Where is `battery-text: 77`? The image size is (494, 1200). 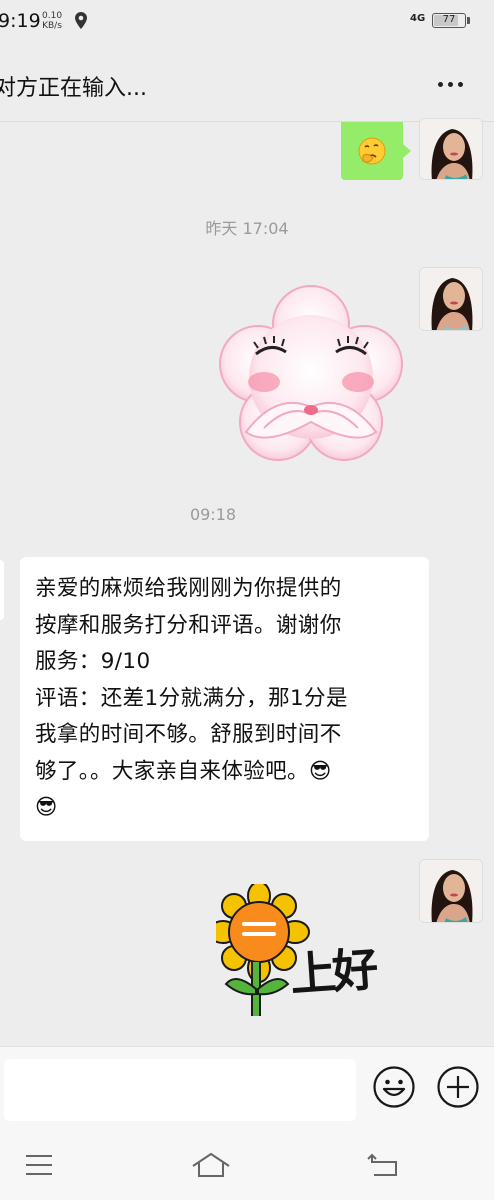 battery-text: 77 is located at coordinates (449, 19).